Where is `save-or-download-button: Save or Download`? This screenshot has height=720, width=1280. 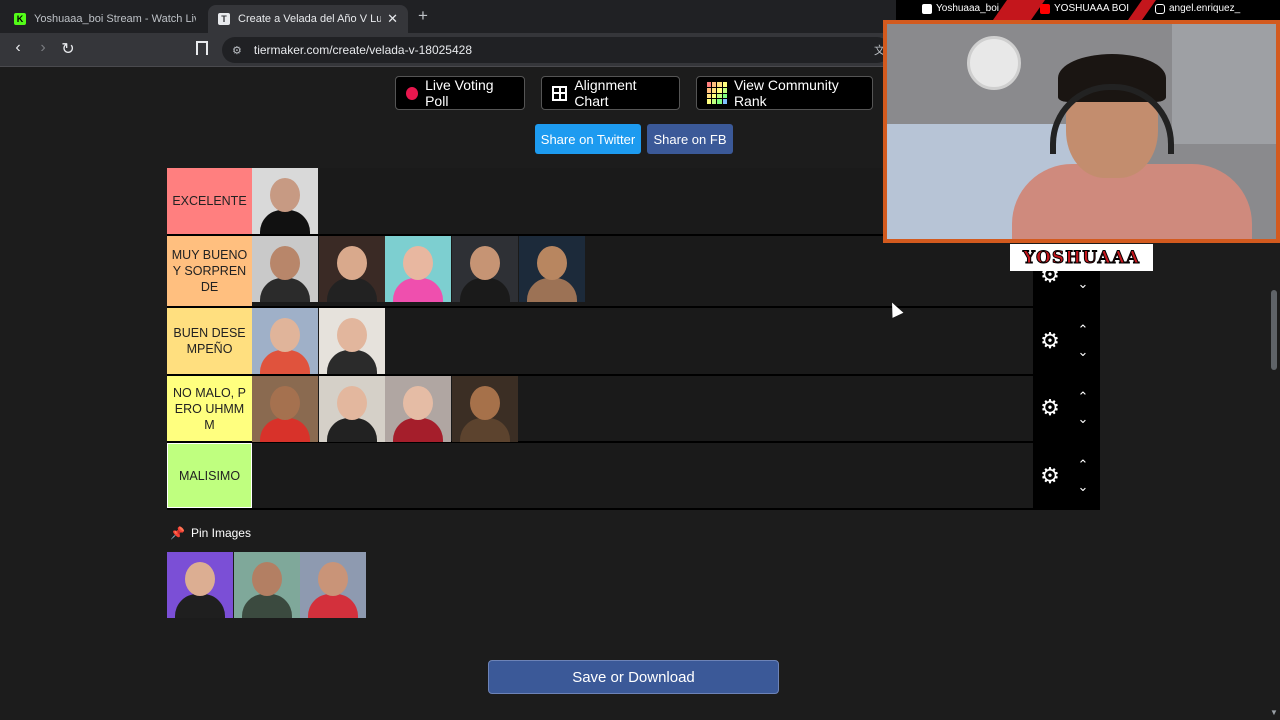
save-or-download-button: Save or Download is located at coordinates (633, 677).